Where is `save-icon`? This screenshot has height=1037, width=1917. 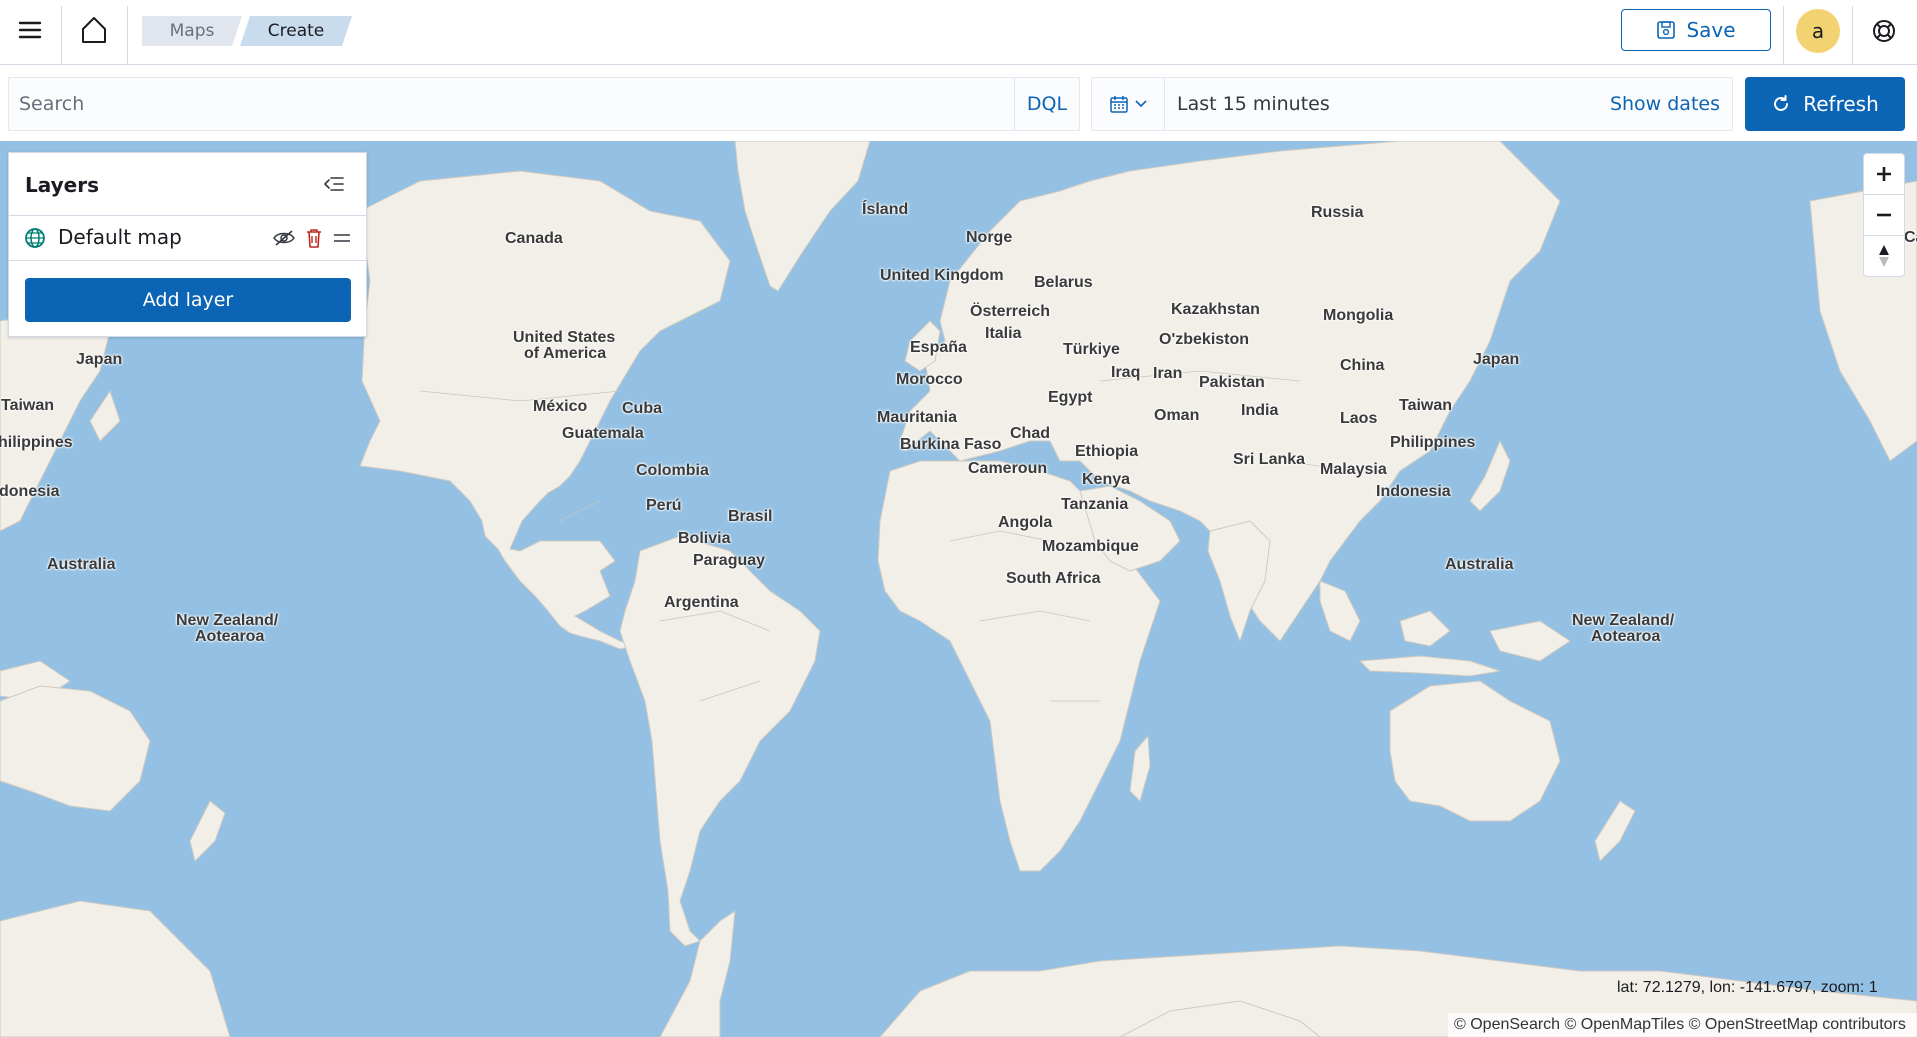 save-icon is located at coordinates (1666, 30).